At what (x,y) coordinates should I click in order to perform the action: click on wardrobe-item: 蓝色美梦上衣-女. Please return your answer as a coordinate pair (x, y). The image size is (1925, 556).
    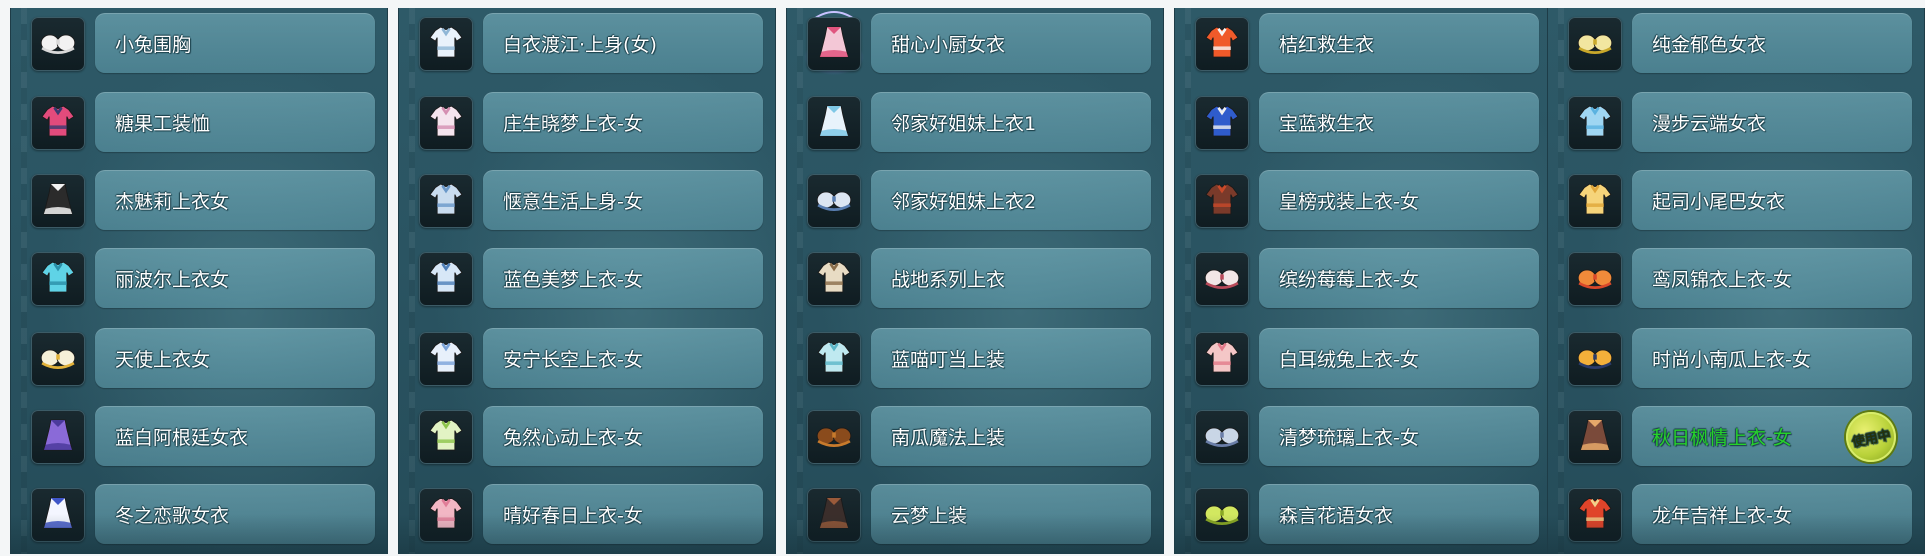
    Looking at the image, I should click on (587, 278).